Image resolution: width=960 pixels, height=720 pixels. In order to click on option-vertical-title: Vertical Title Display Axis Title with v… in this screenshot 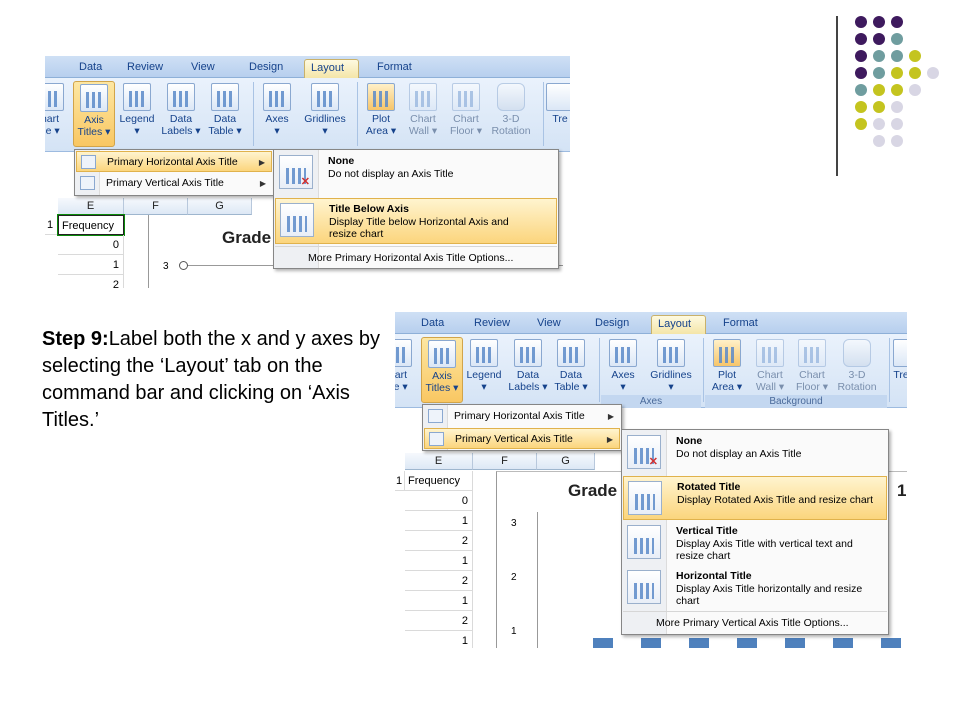, I will do `click(755, 543)`.